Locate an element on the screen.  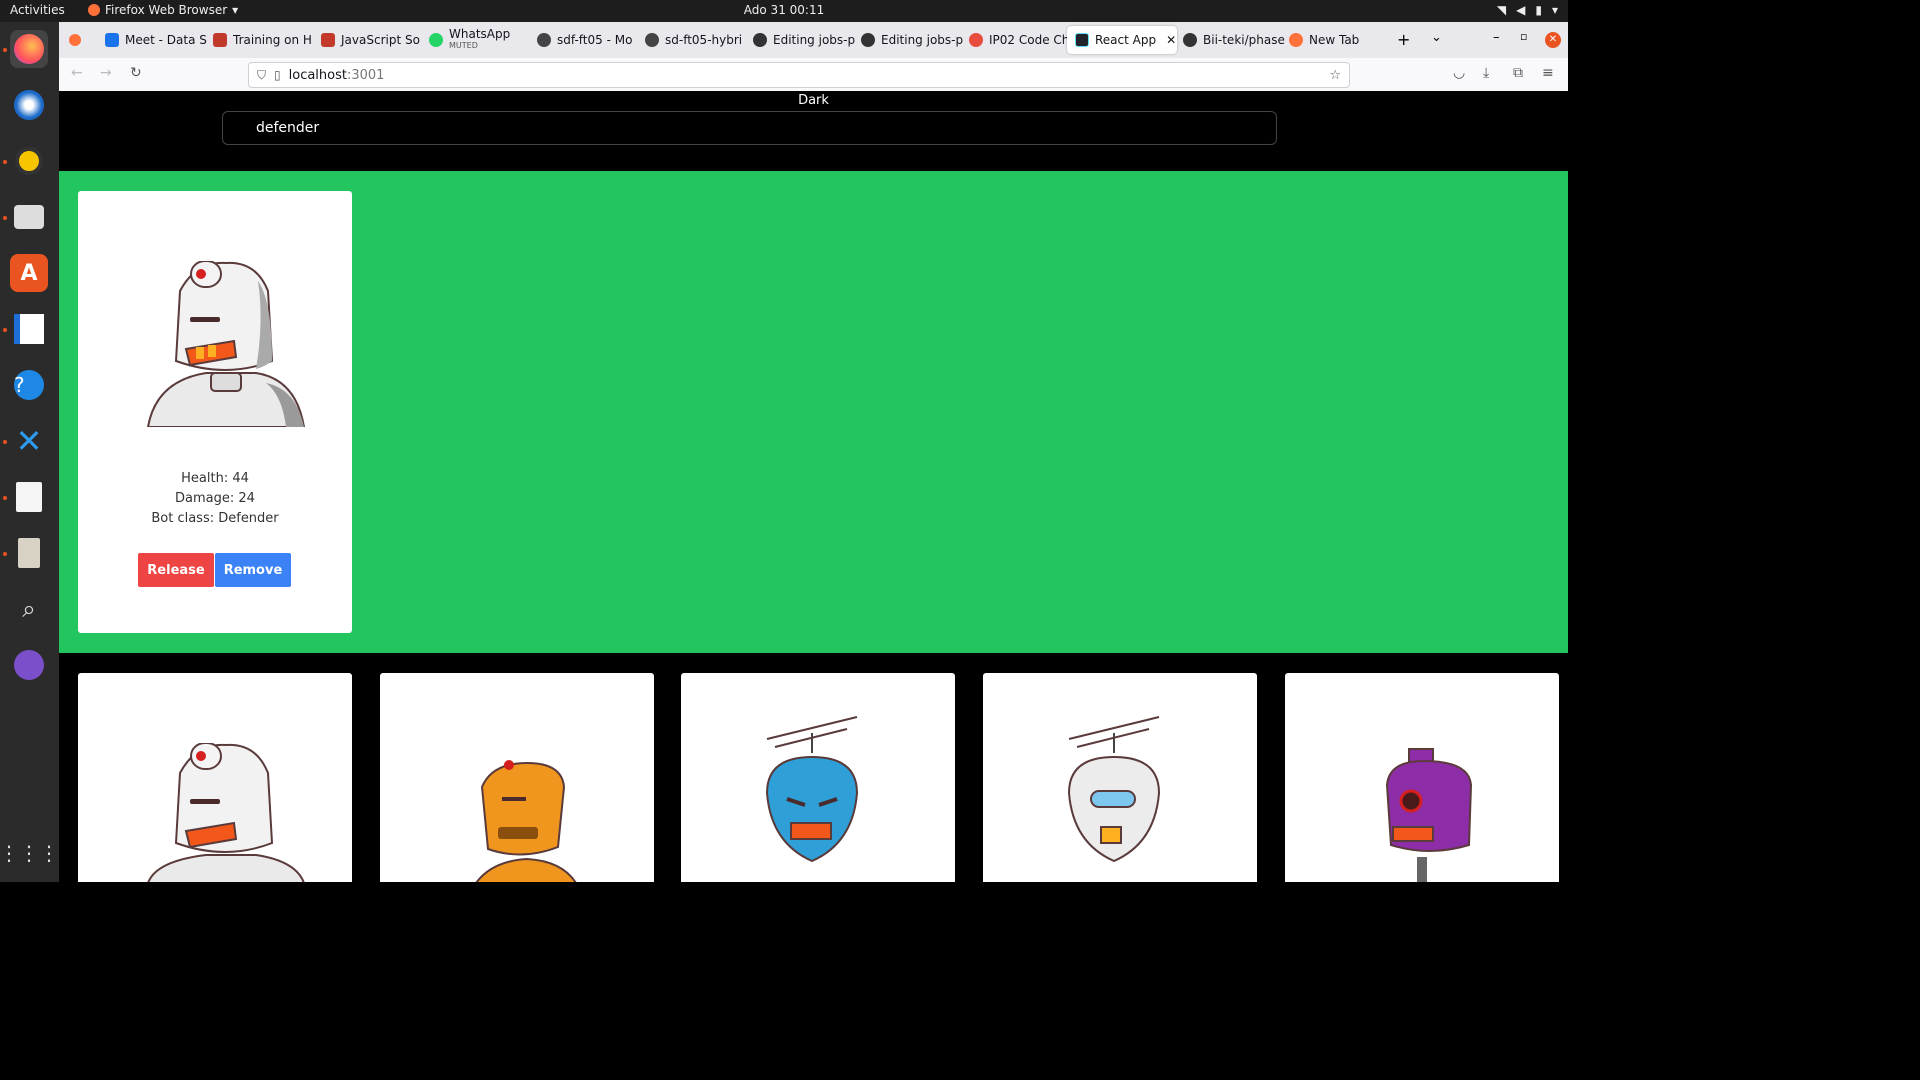
firefox-view-icon is located at coordinates (75, 40).